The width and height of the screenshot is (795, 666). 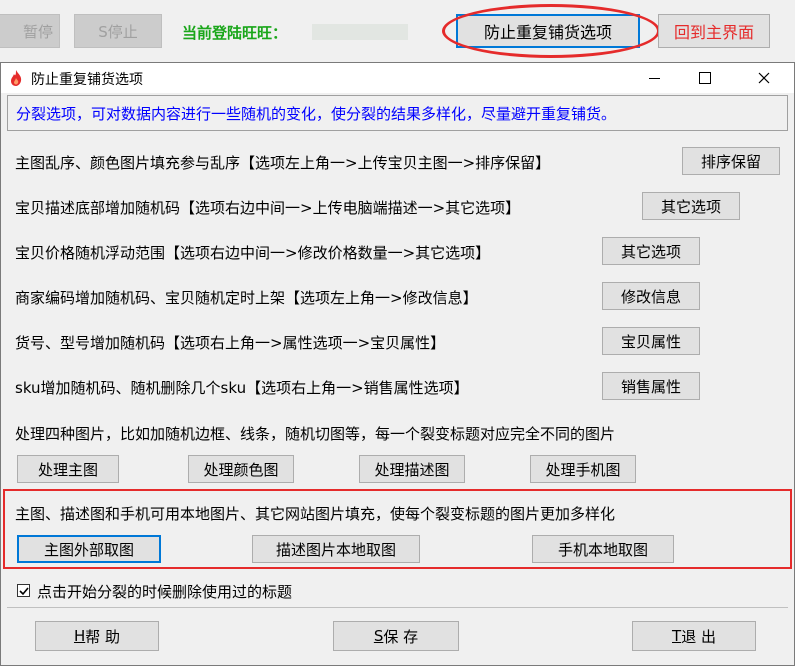 What do you see at coordinates (246, 298) in the screenshot?
I see `option-row-text: 商家编码增加随机码、宝贝随机定时上架【选项左上角一>修改信息】` at bounding box center [246, 298].